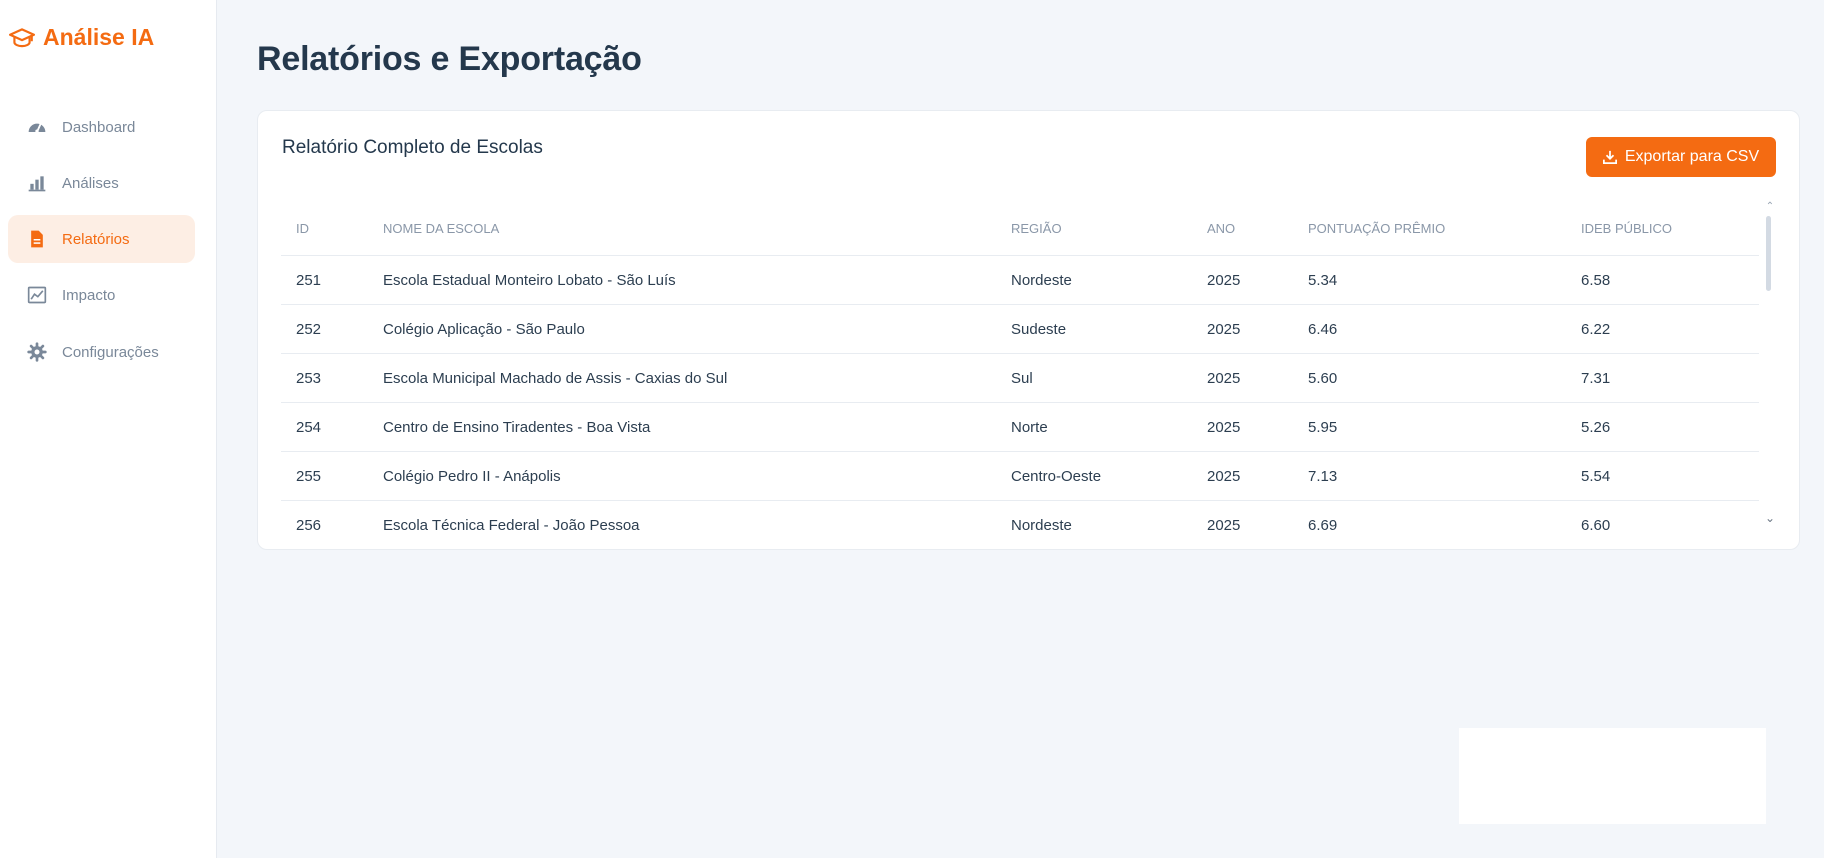 Image resolution: width=1824 pixels, height=858 pixels. What do you see at coordinates (1770, 518) in the screenshot?
I see `scroll-down-arrow-icon: ⌄` at bounding box center [1770, 518].